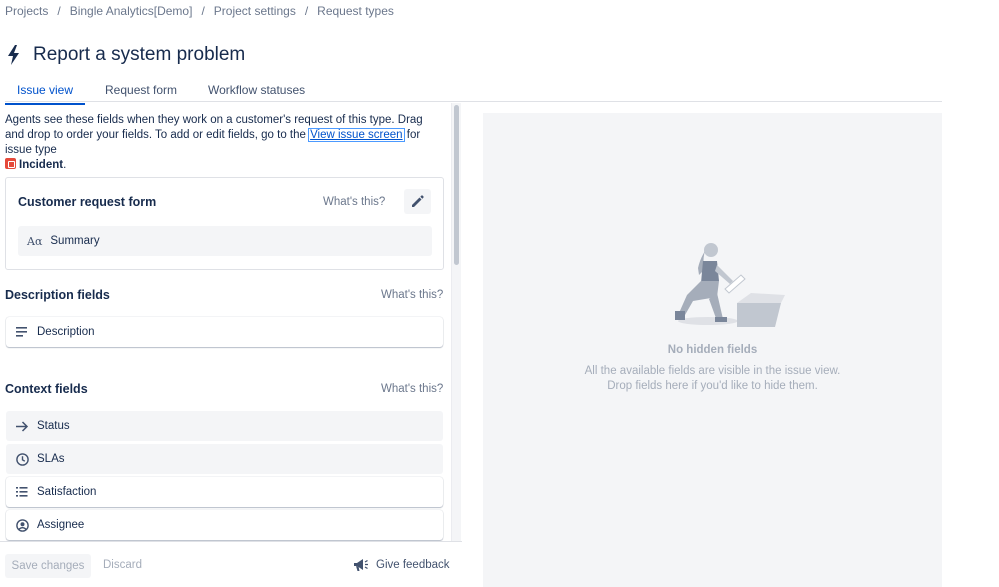  Describe the element at coordinates (356, 135) in the screenshot. I see `view-issue-screen-link: View issue screen` at that location.